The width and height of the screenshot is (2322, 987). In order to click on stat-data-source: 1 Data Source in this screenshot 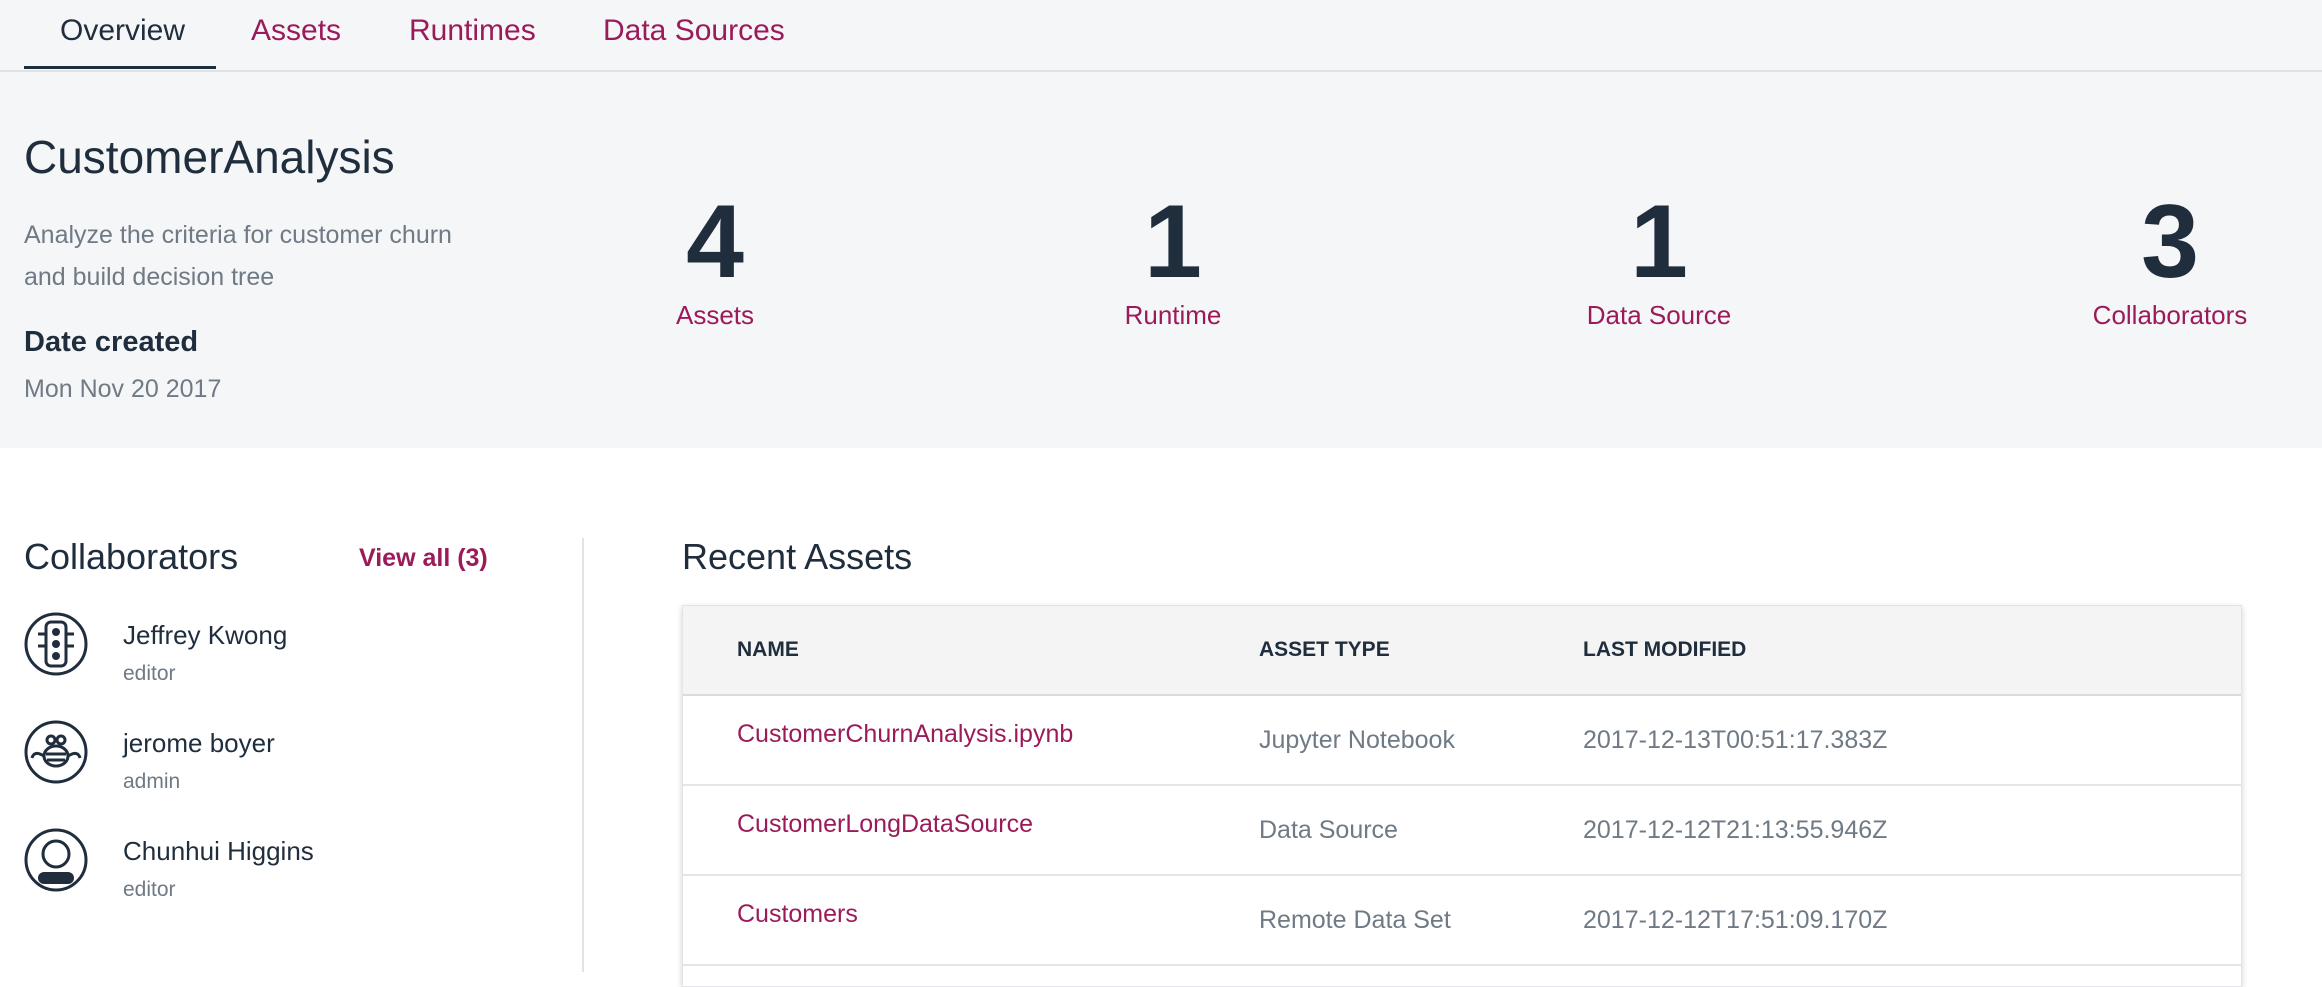, I will do `click(1659, 260)`.